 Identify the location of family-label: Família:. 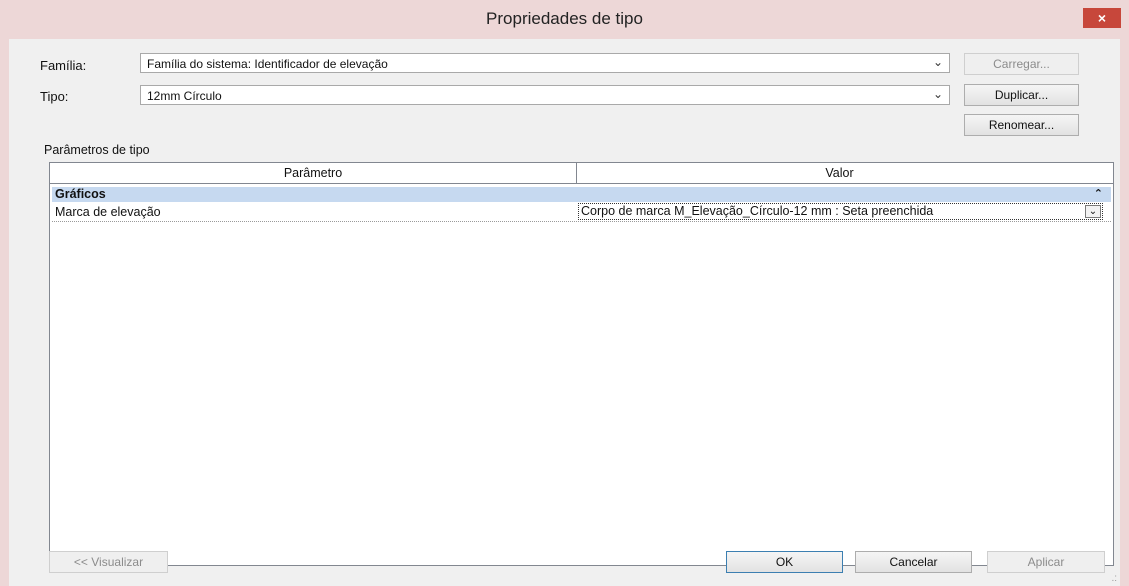
(63, 65).